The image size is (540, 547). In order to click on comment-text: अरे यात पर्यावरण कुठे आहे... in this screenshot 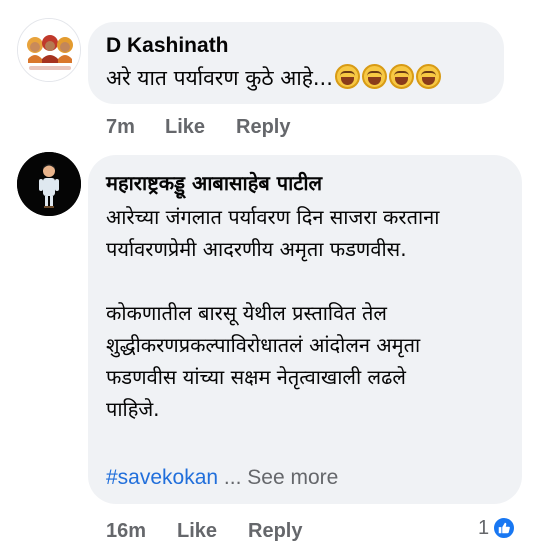, I will do `click(273, 78)`.